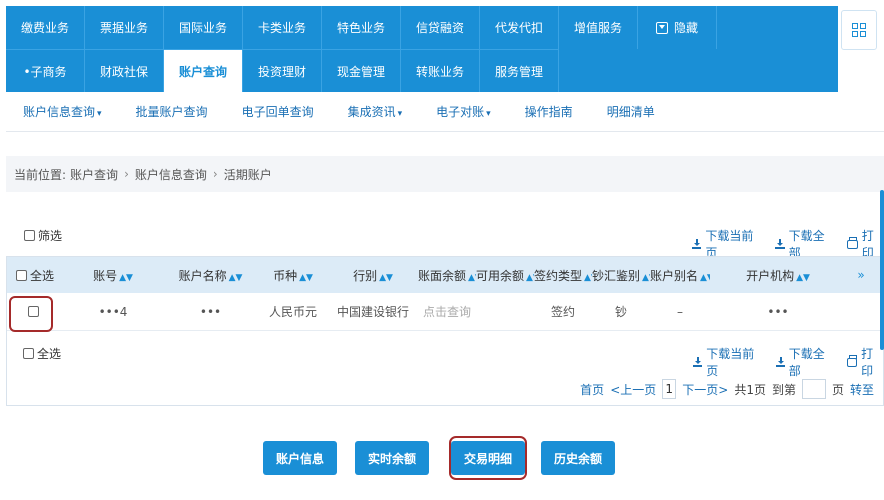  What do you see at coordinates (519, 70) in the screenshot?
I see `nav-item-service-management: 服务管理` at bounding box center [519, 70].